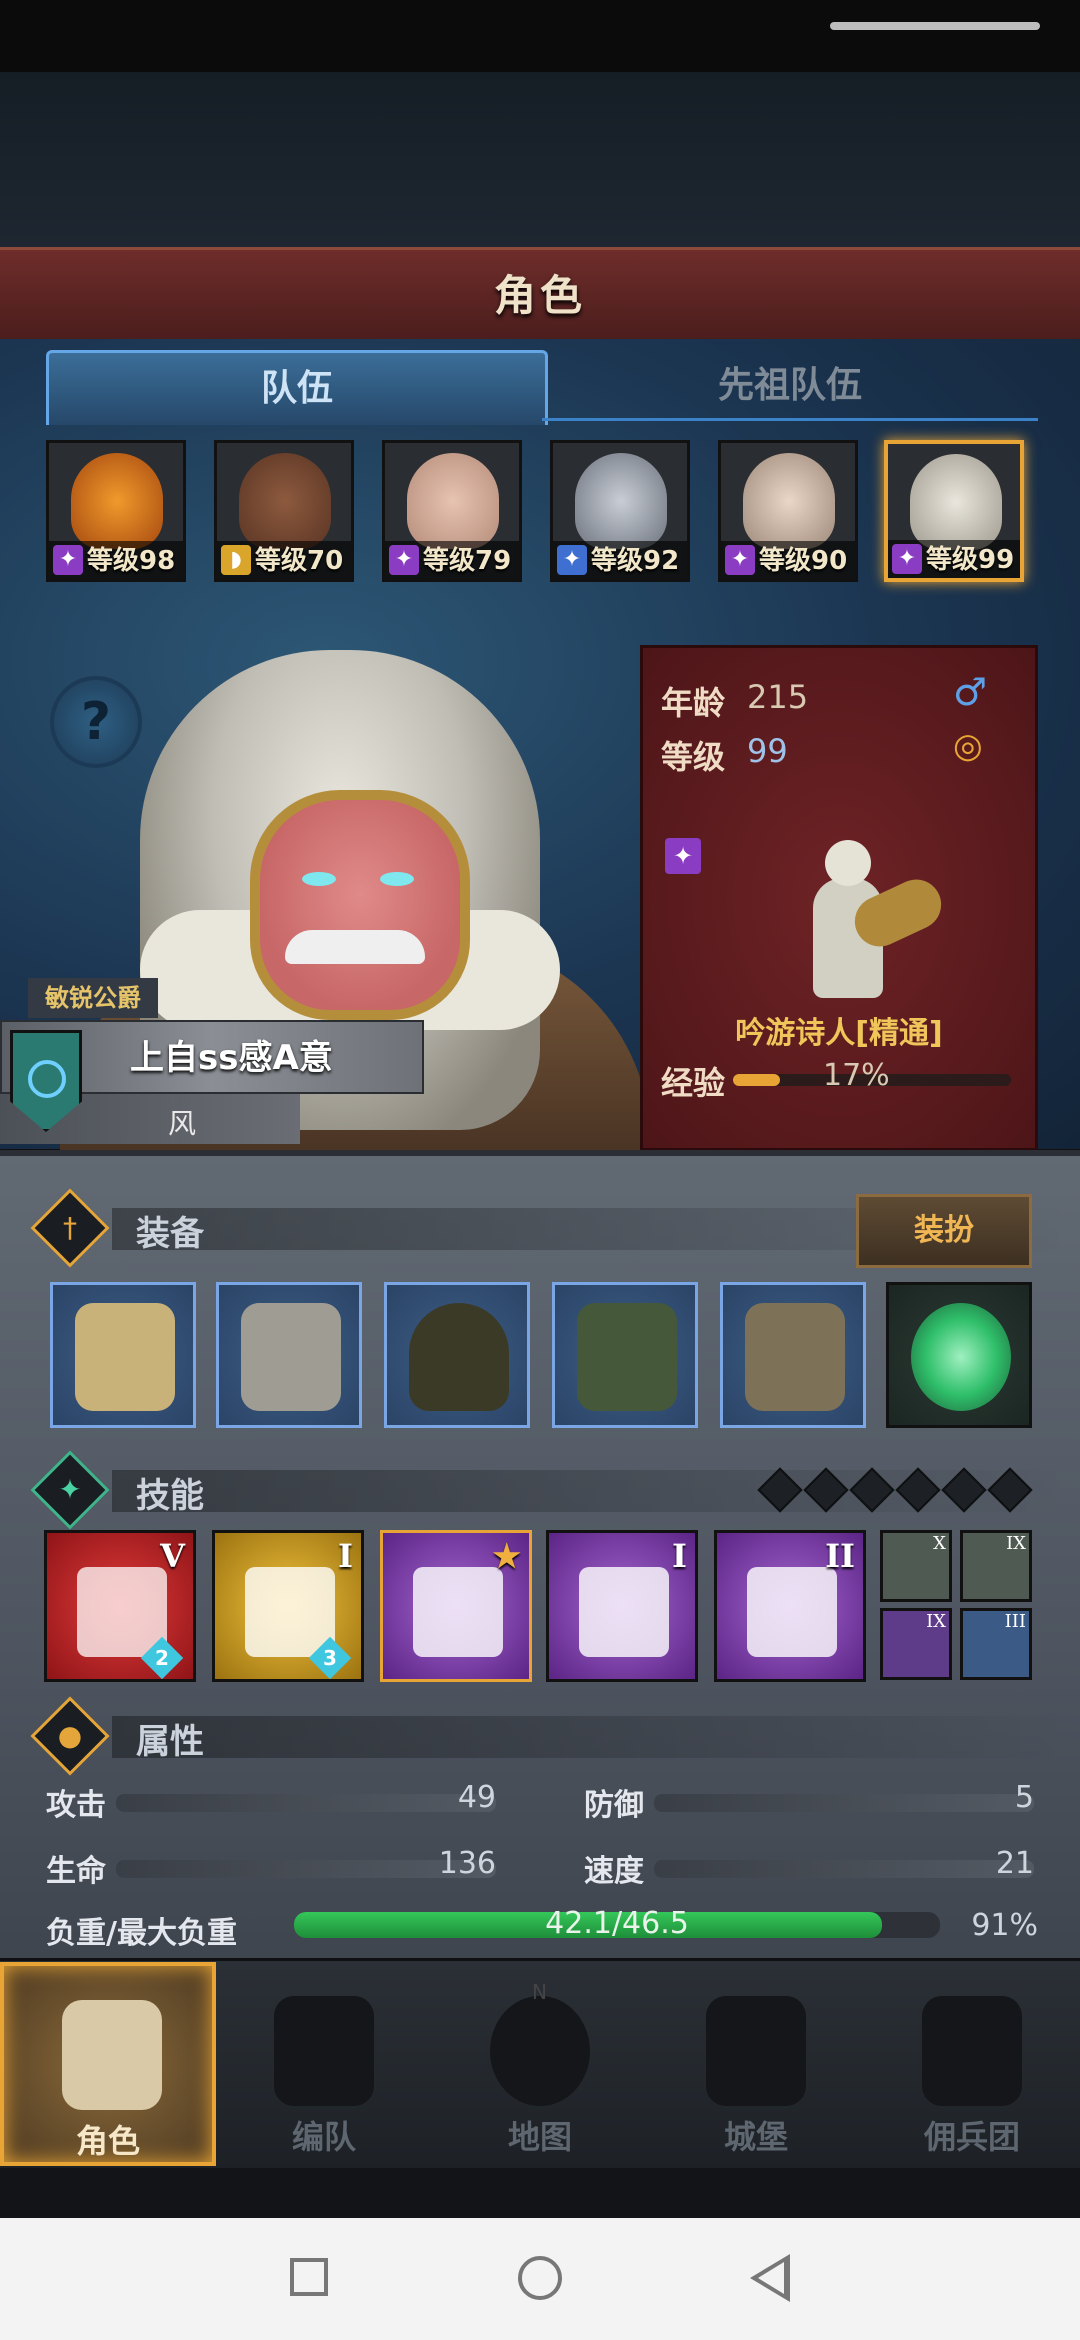 The height and width of the screenshot is (2340, 1080). I want to click on emerald-ring-icon, so click(961, 1357).